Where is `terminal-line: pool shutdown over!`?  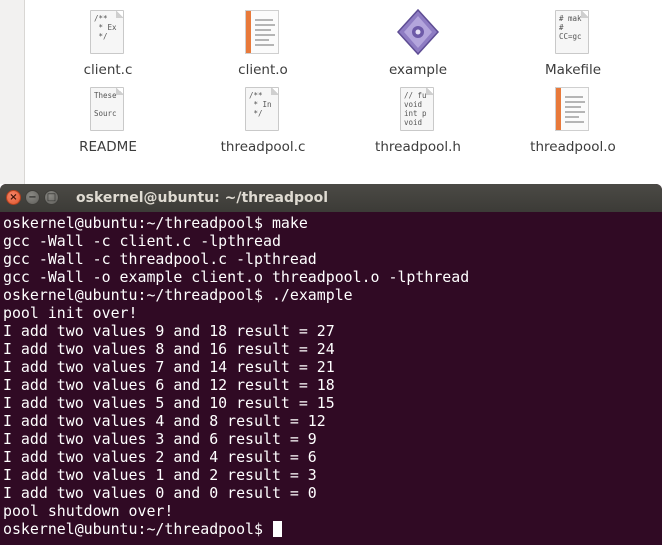
terminal-line: pool shutdown over! is located at coordinates (88, 511).